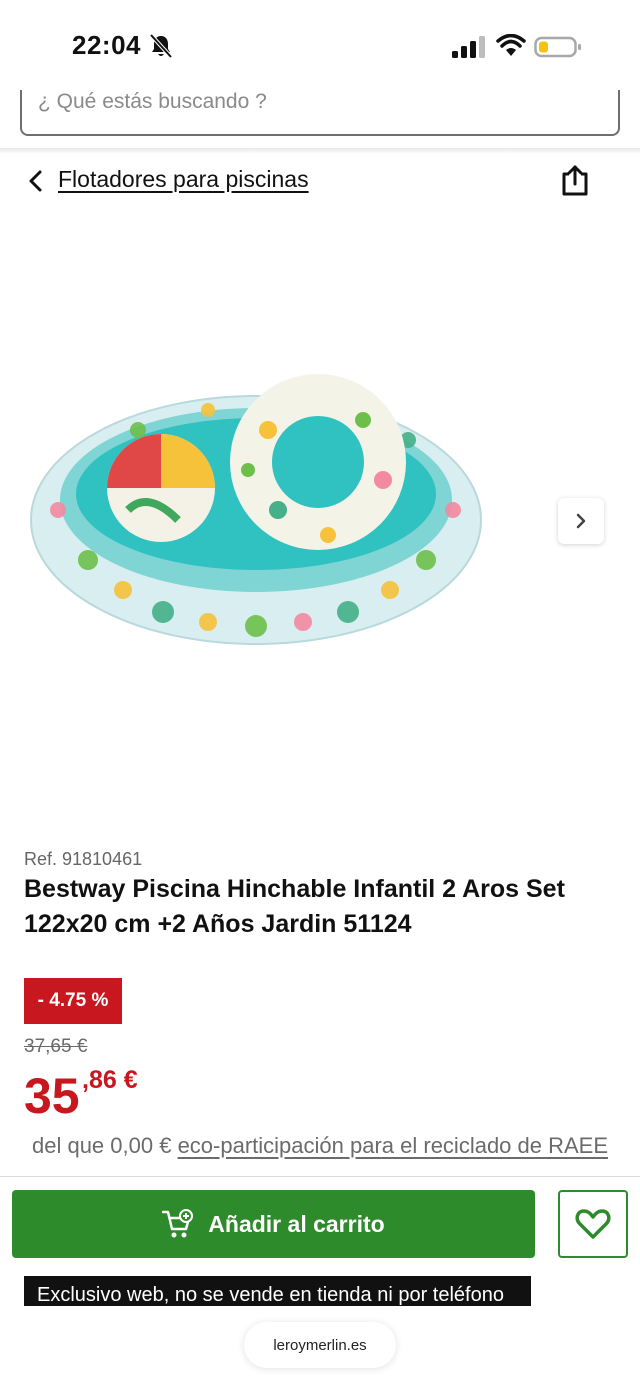 The image size is (640, 1390). What do you see at coordinates (104, 1145) in the screenshot?
I see `eco-prefix: del que 0,00 €` at bounding box center [104, 1145].